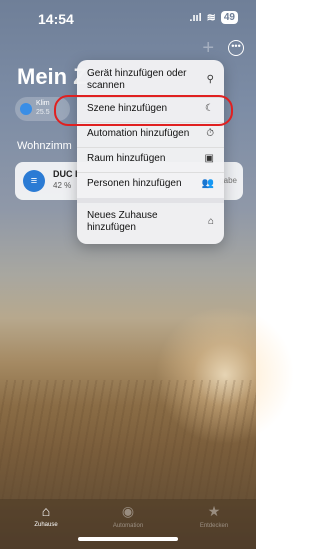  What do you see at coordinates (26, 109) in the screenshot?
I see `climate-icon` at bounding box center [26, 109].